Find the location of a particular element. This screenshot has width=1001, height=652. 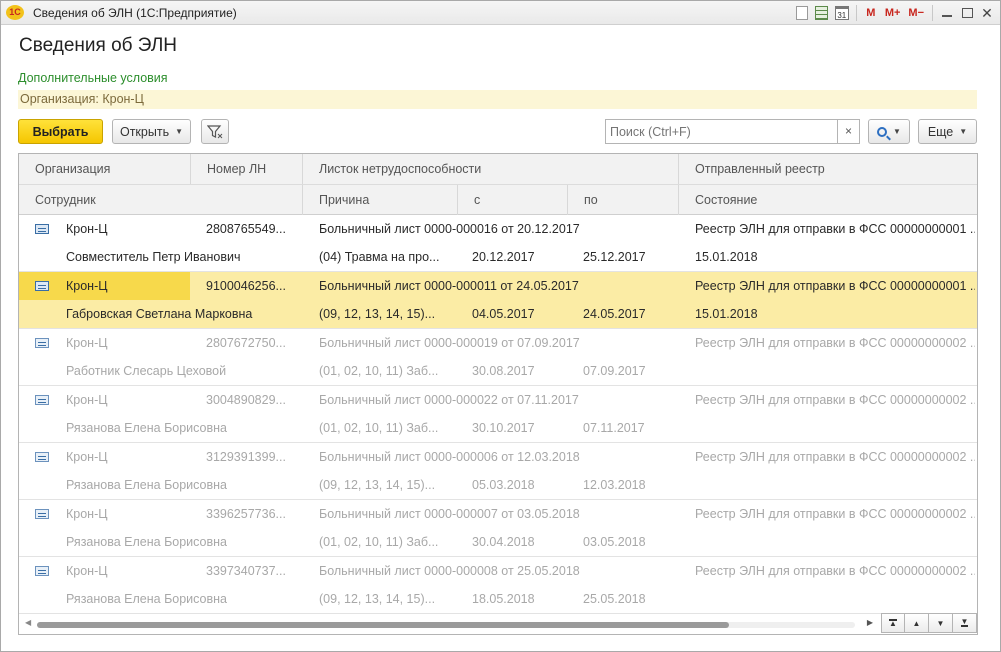

go-first-button: ▲ is located at coordinates (893, 623).